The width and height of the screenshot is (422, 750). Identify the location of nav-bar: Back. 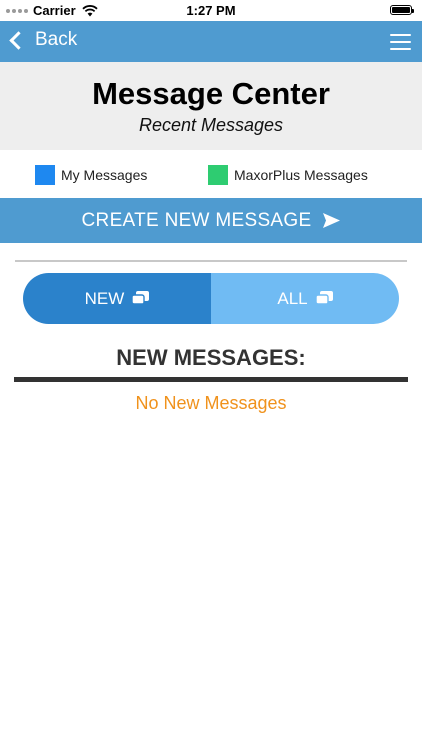
(211, 41).